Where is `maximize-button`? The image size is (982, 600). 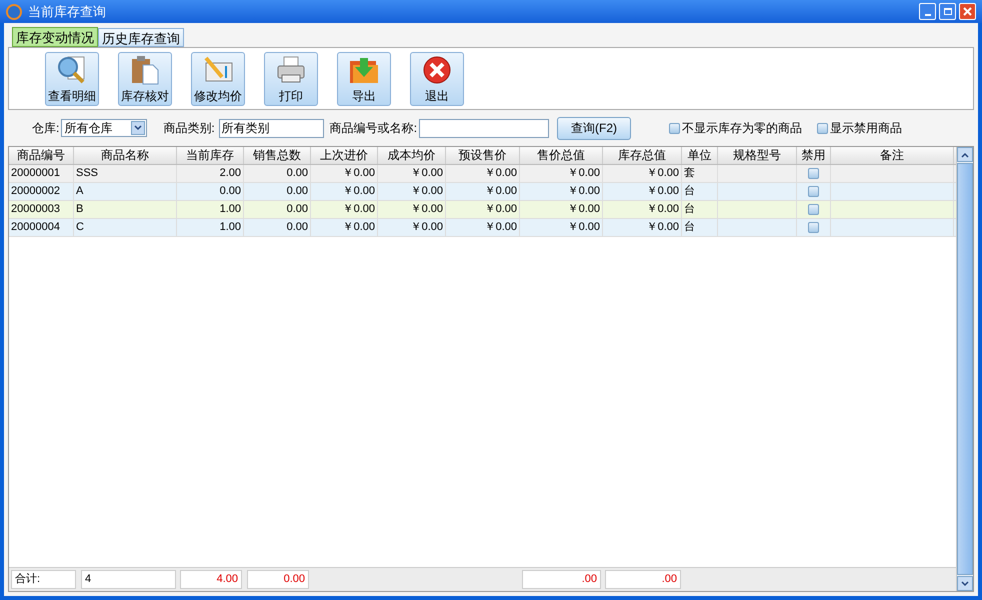
maximize-button is located at coordinates (947, 11).